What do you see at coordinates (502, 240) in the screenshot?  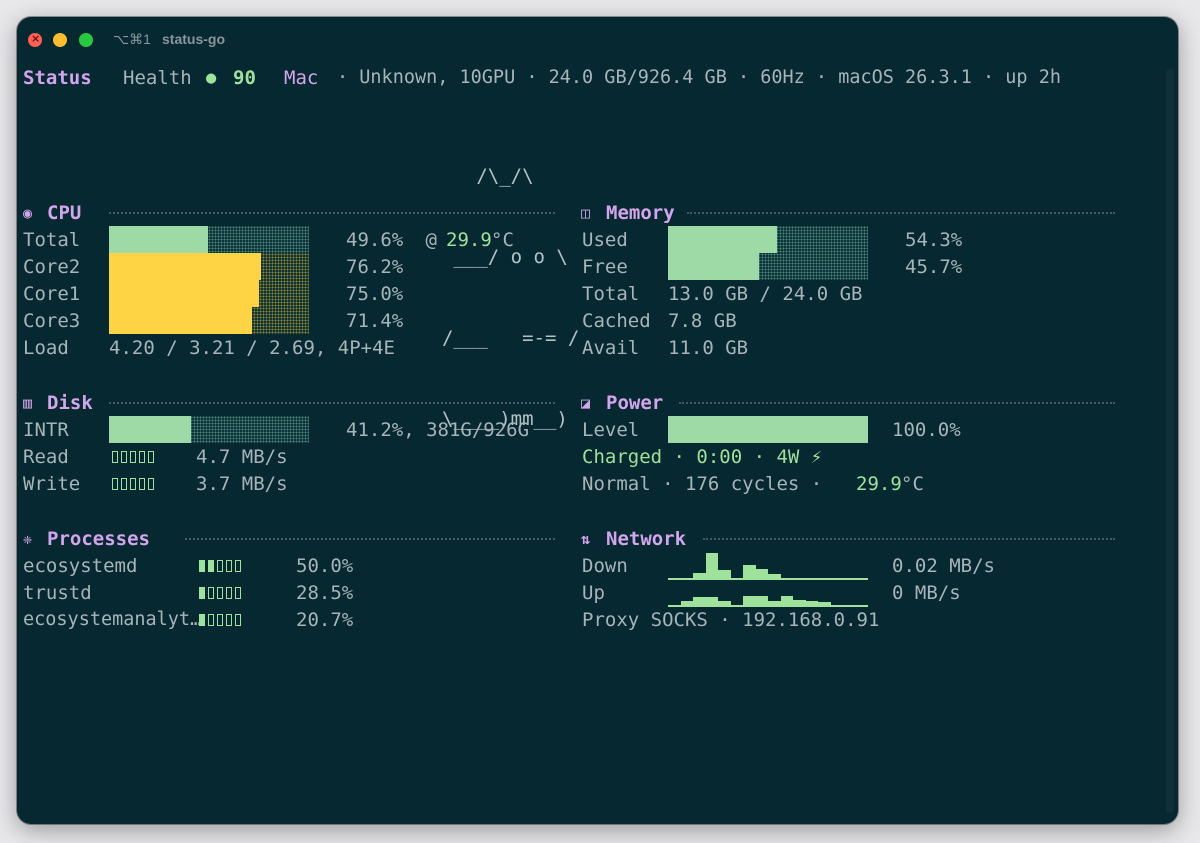 I see `cpu-temp-unit: °C` at bounding box center [502, 240].